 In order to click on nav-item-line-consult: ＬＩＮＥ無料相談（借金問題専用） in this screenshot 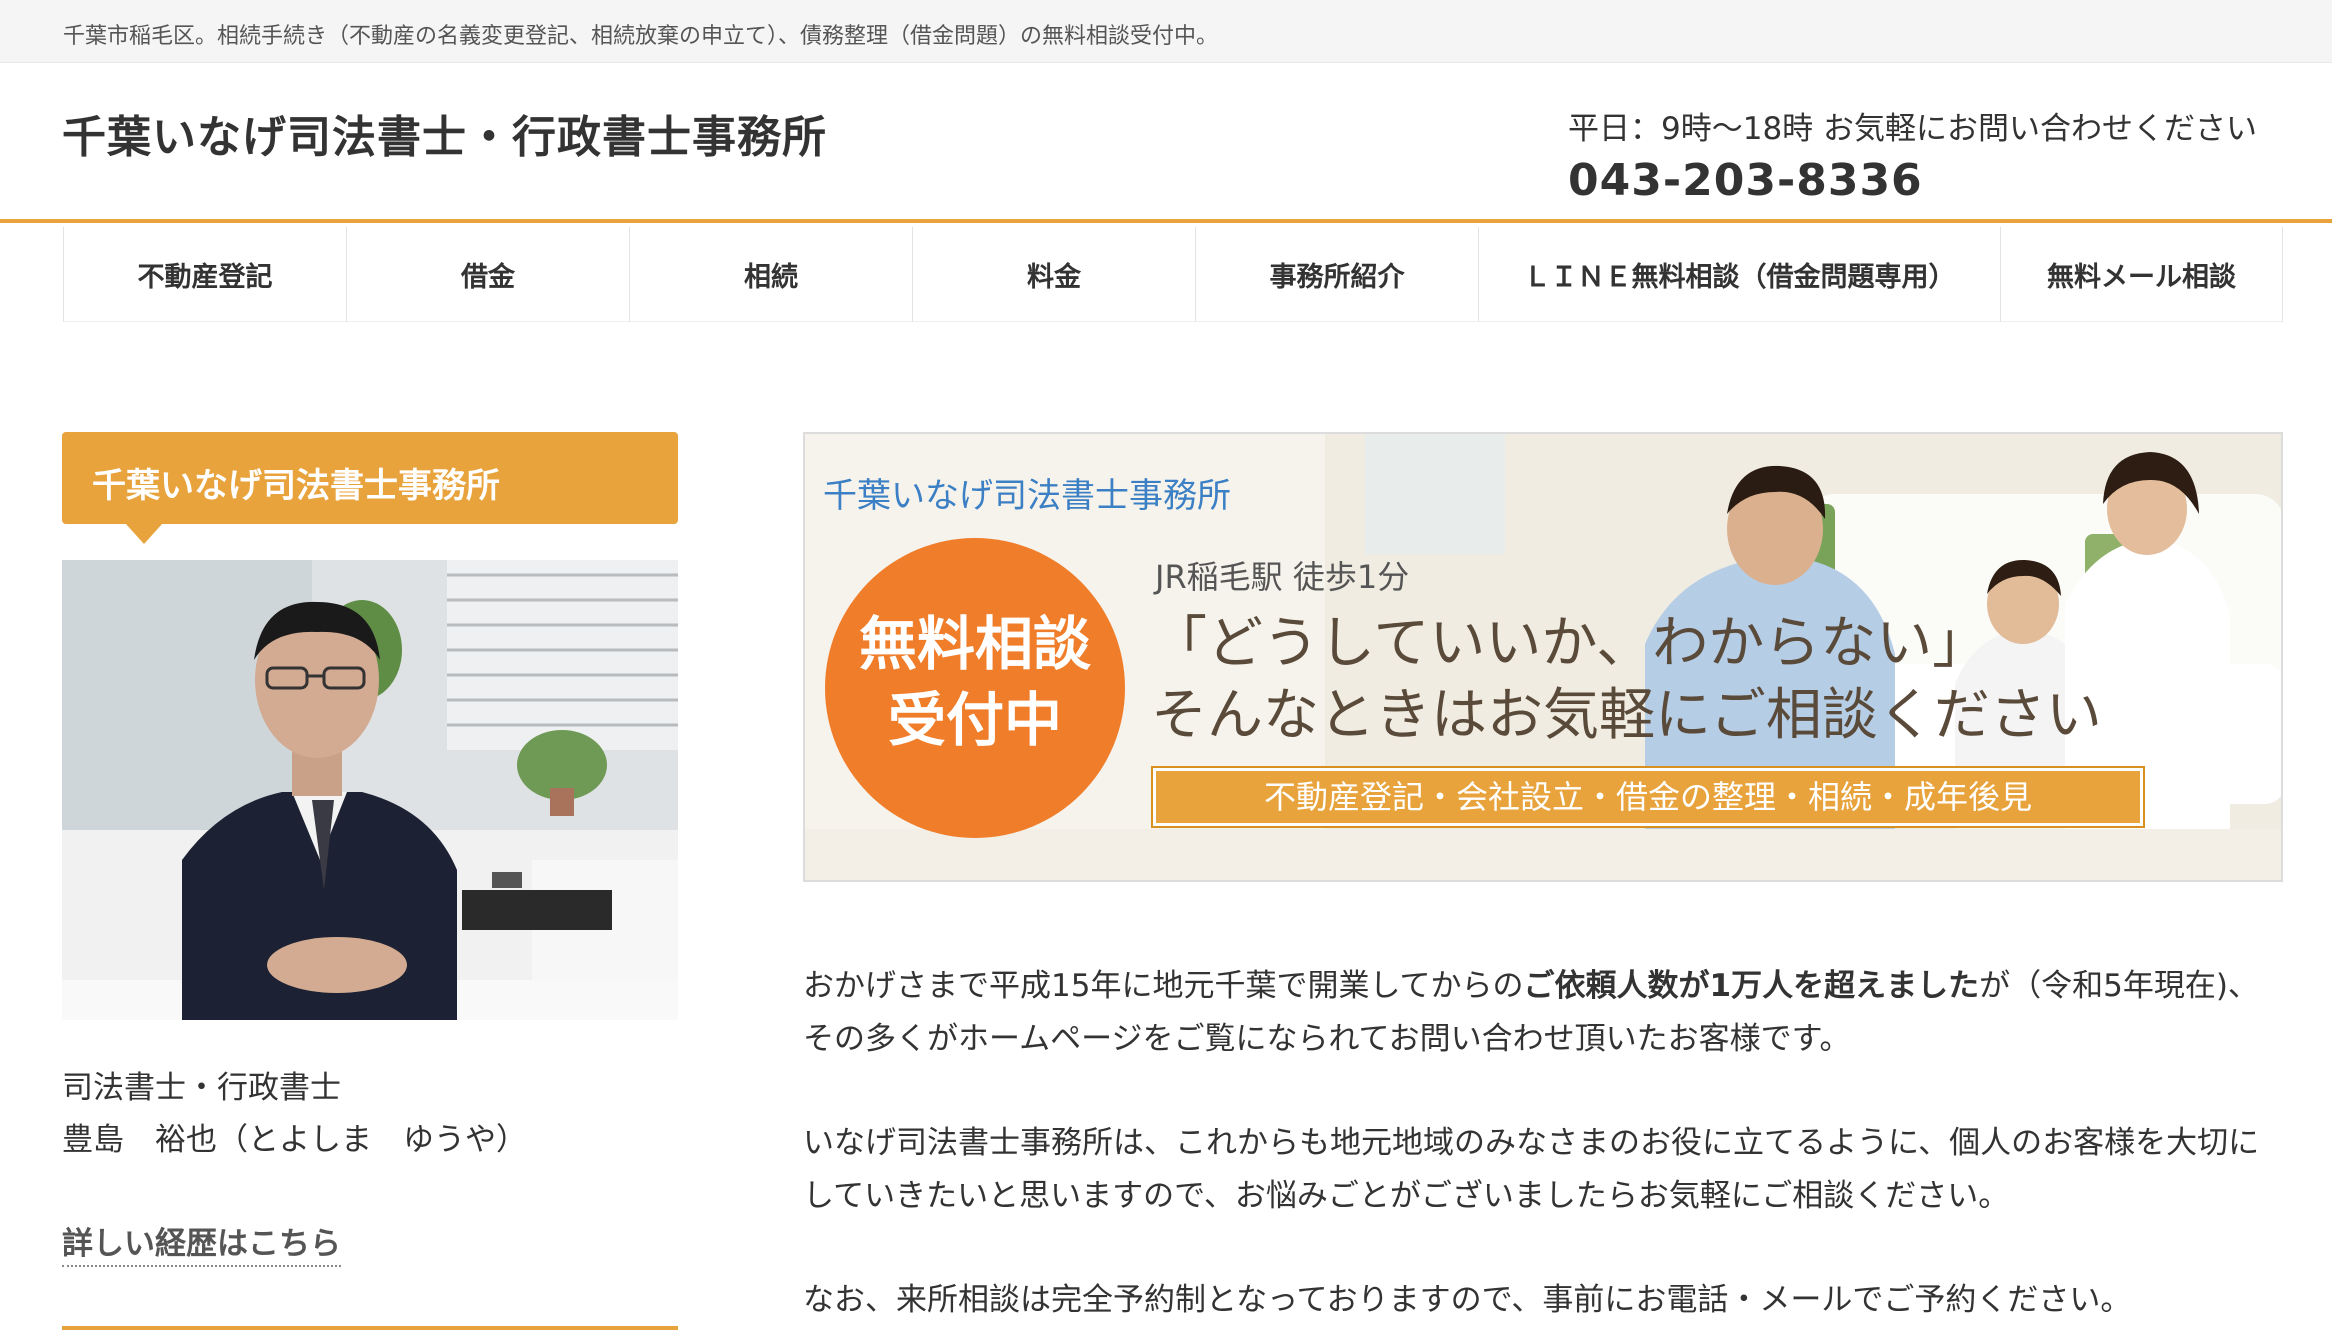, I will do `click(1739, 274)`.